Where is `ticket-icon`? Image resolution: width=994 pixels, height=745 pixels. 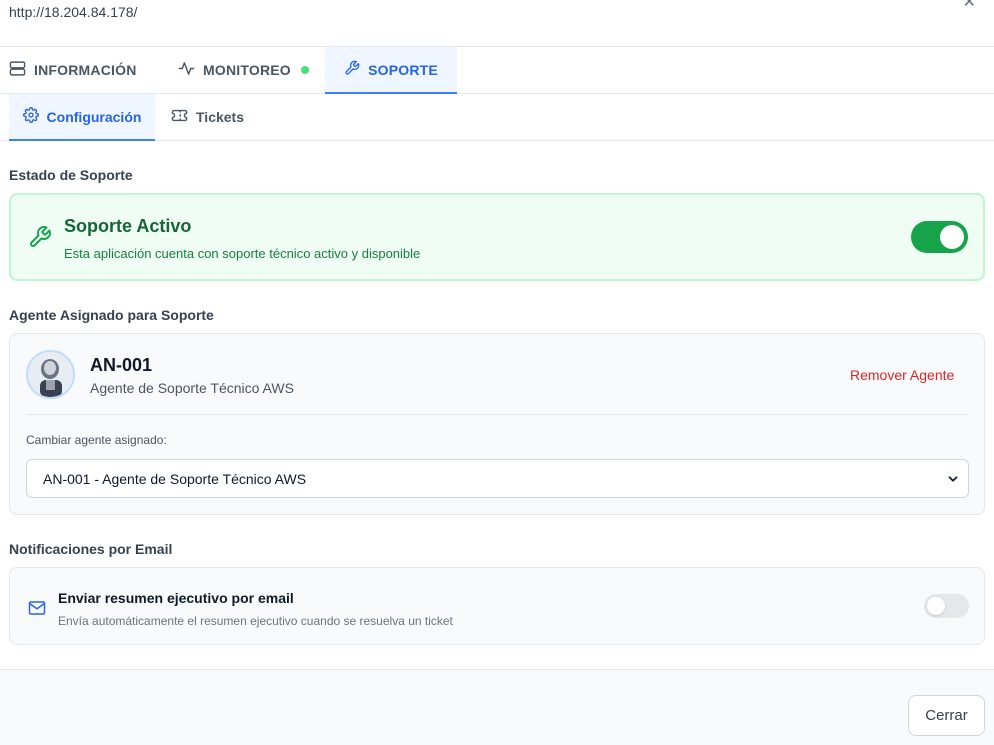
ticket-icon is located at coordinates (179, 117).